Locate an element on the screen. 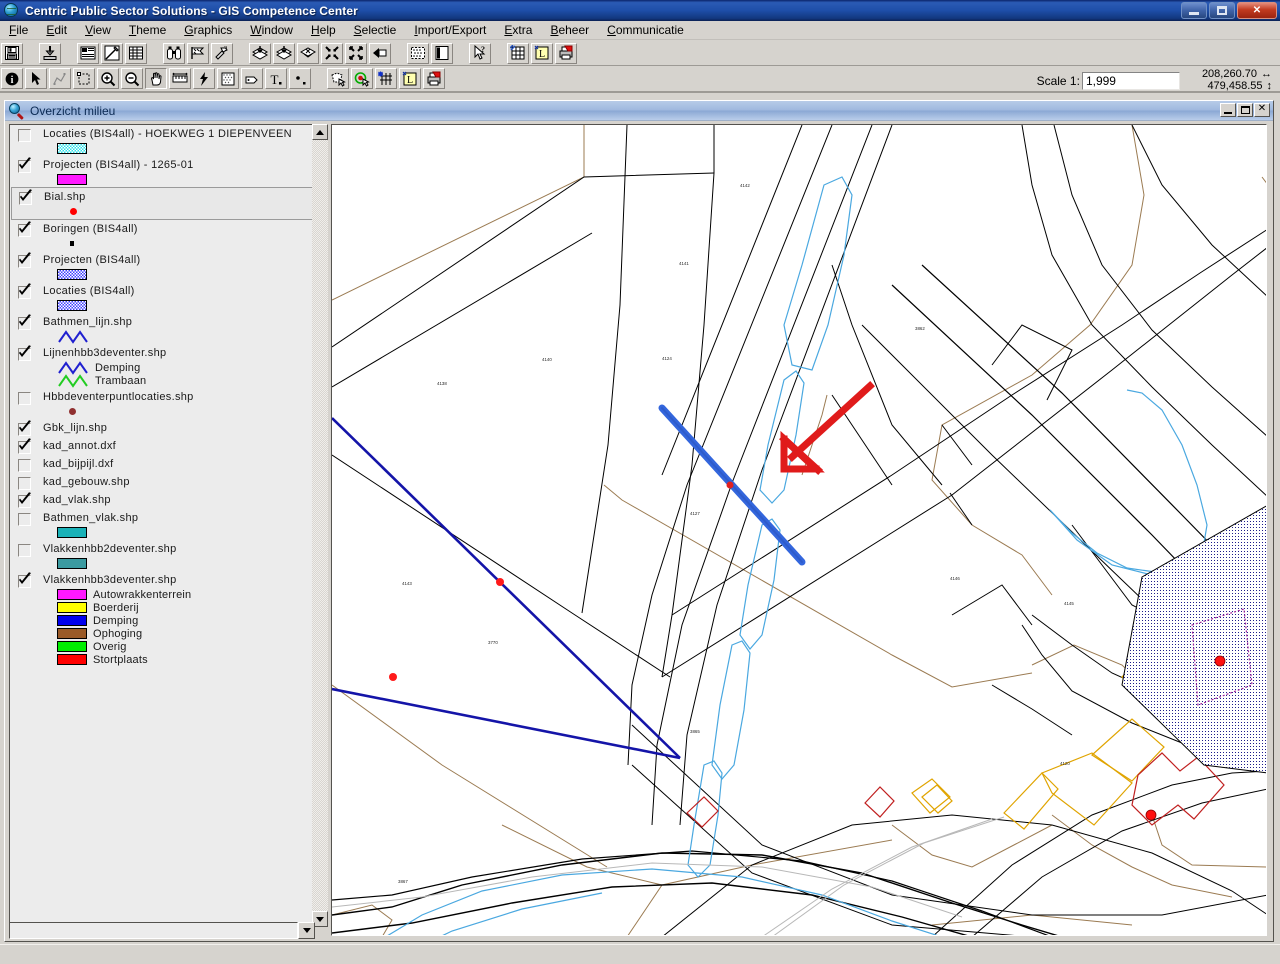 This screenshot has height=964, width=1280. measure-tool is located at coordinates (180, 78).